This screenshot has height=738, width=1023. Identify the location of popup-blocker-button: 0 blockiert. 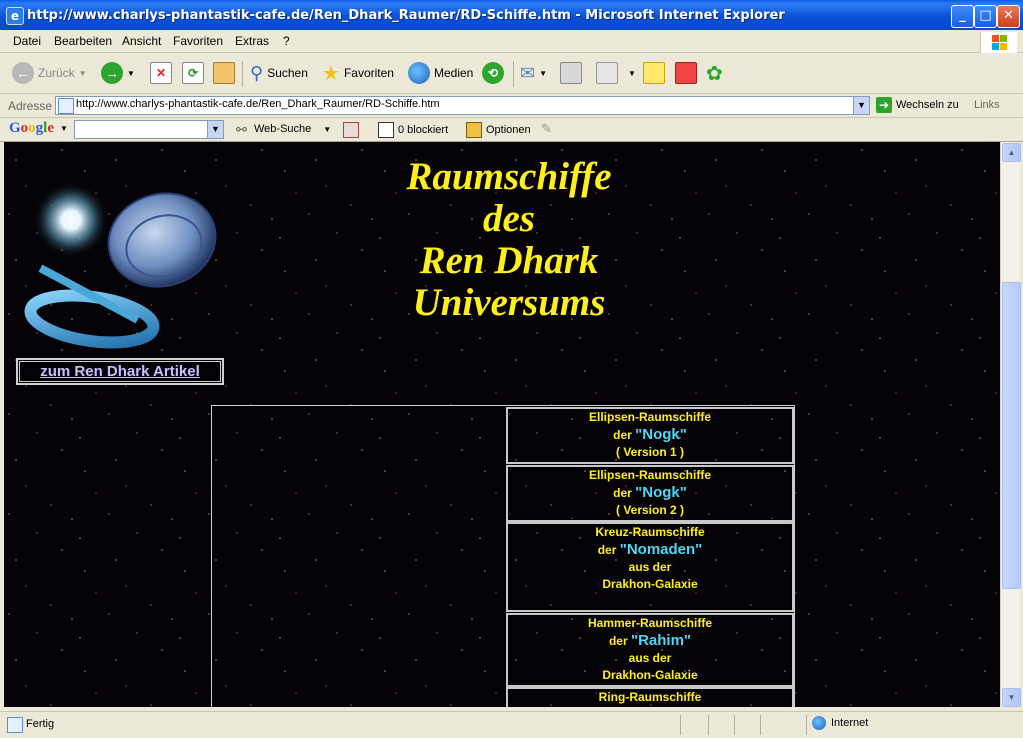
(413, 130).